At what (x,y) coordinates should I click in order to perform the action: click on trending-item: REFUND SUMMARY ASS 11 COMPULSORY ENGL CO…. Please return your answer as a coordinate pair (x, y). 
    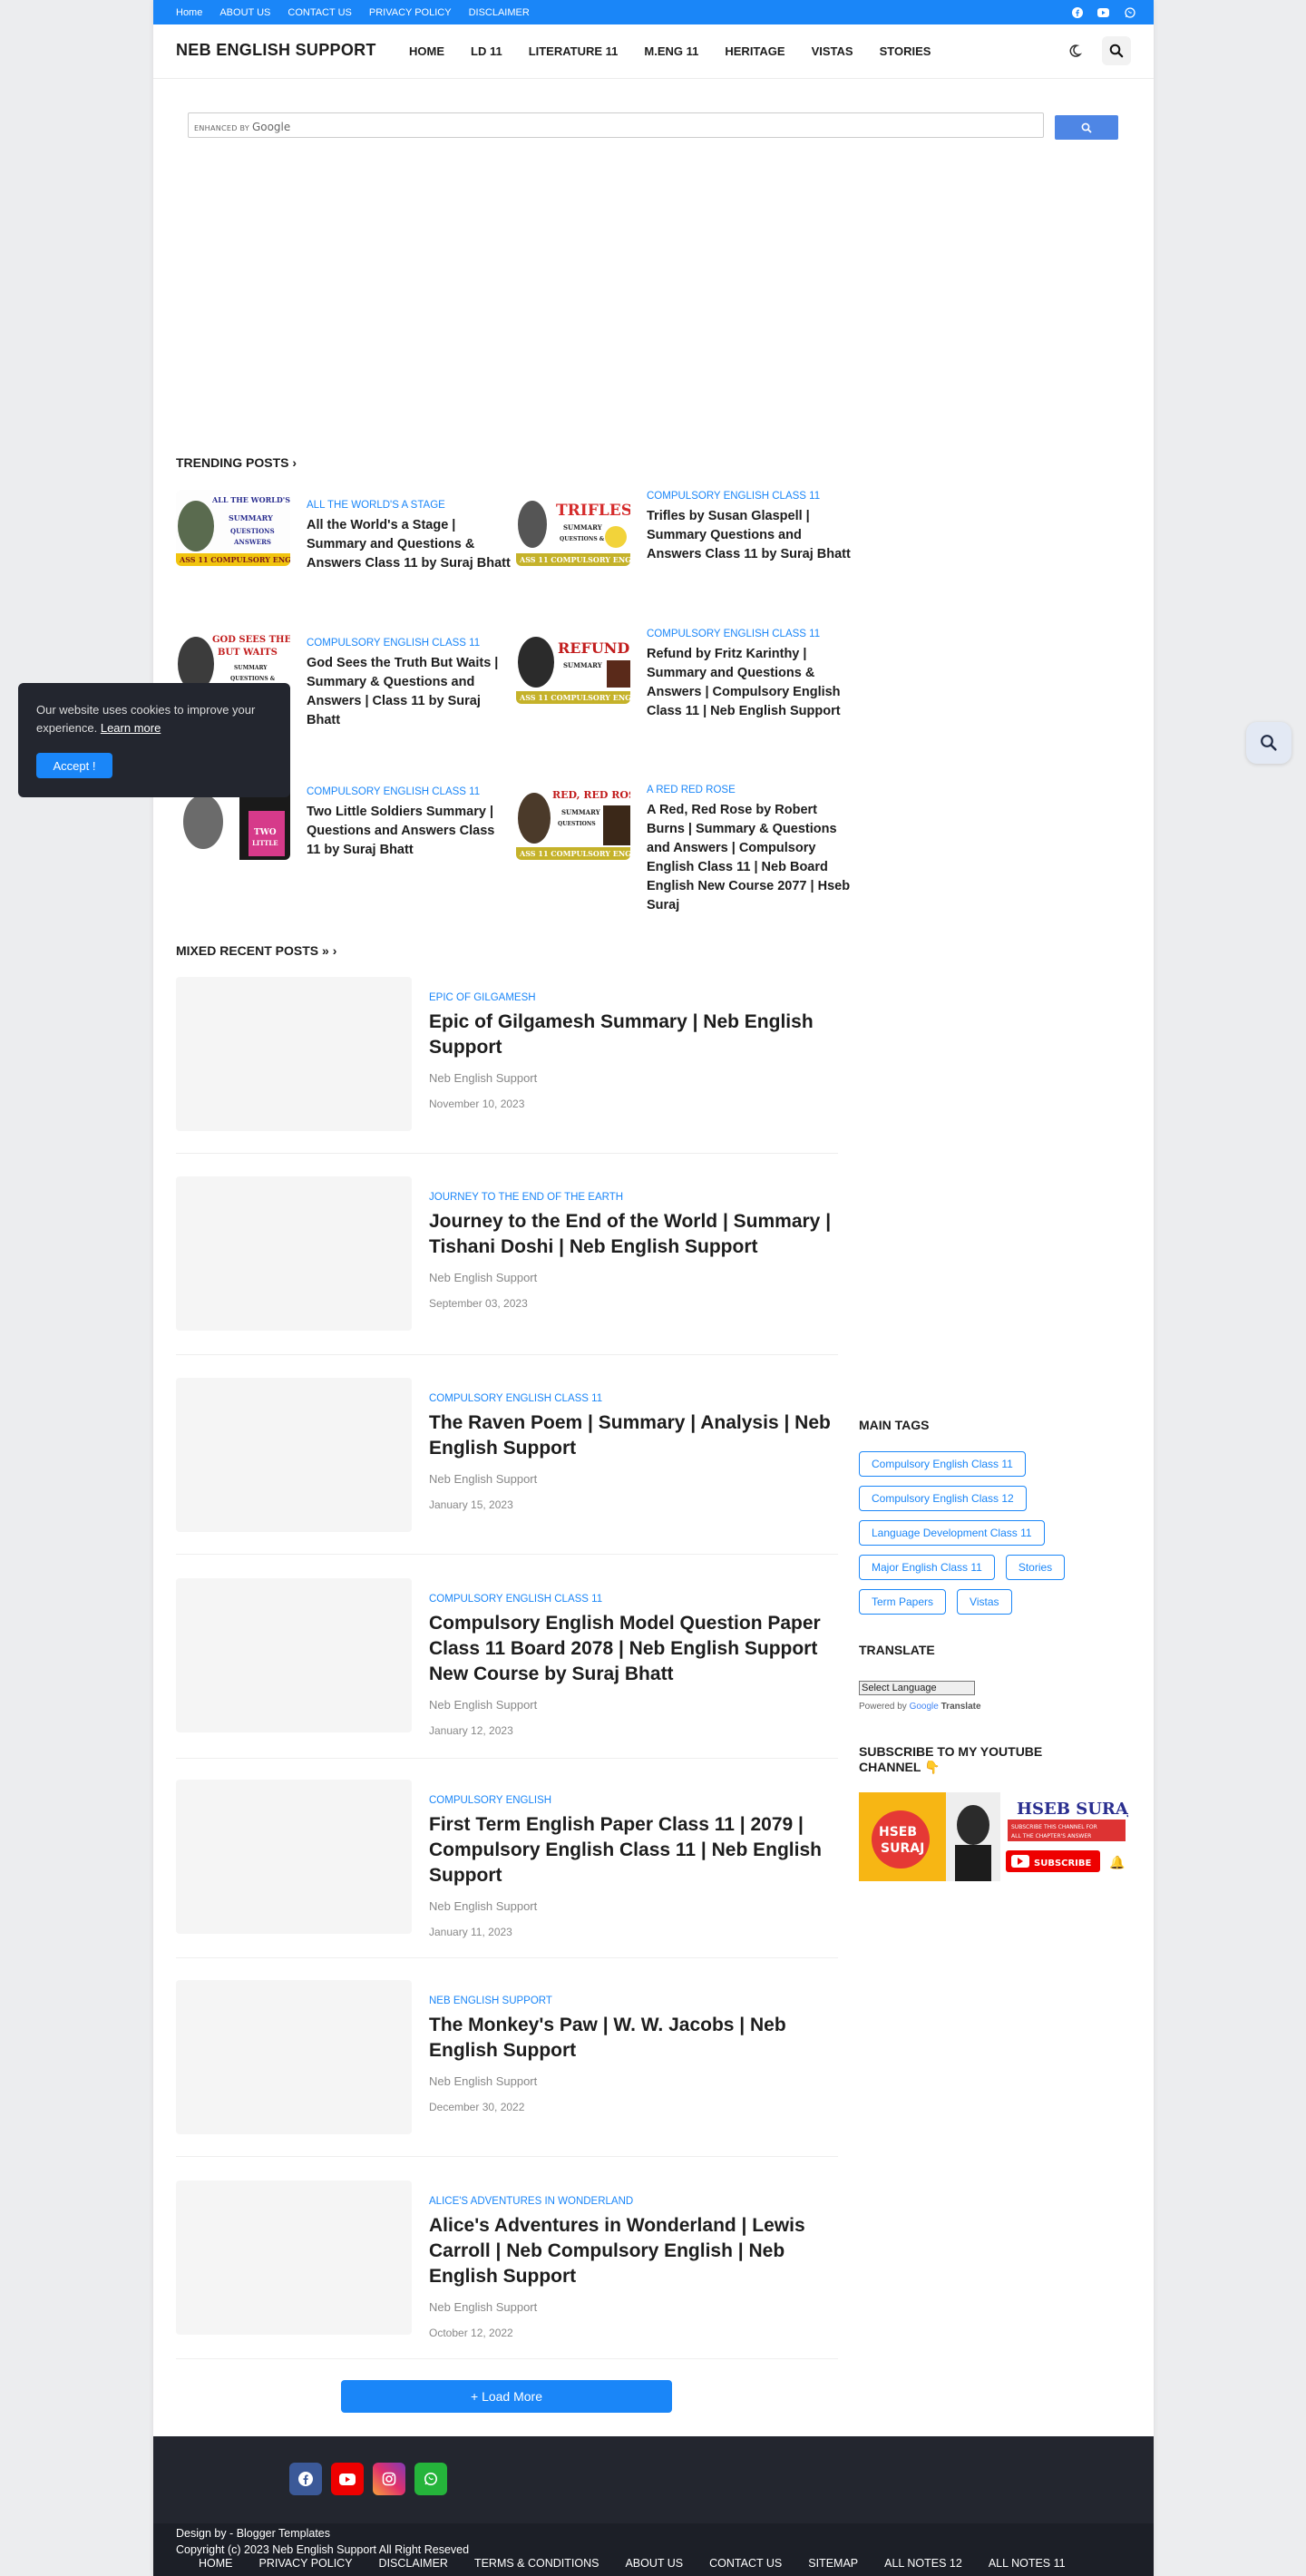
    Looking at the image, I should click on (679, 673).